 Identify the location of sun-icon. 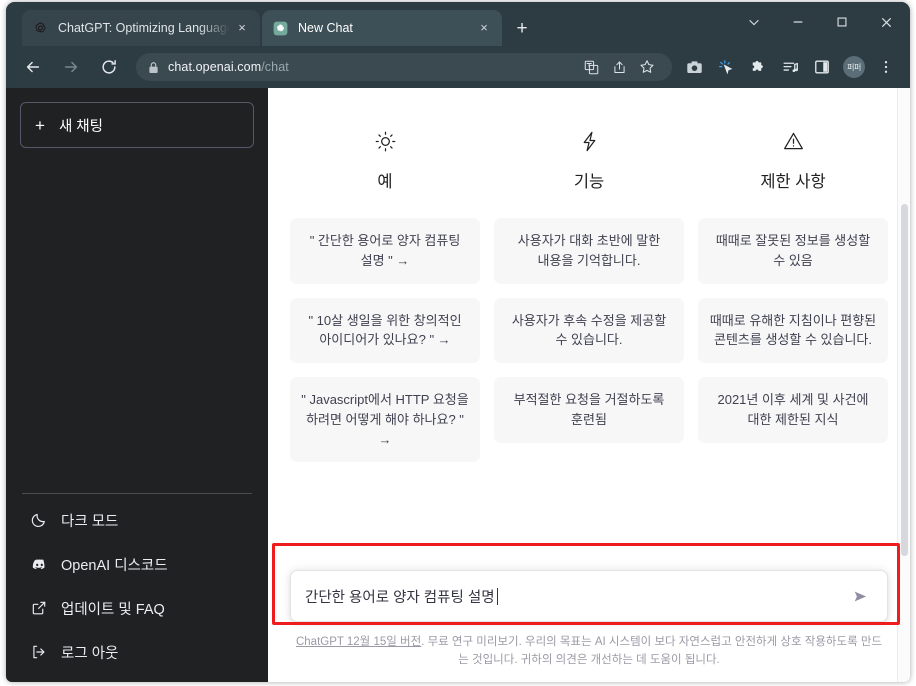
(385, 141).